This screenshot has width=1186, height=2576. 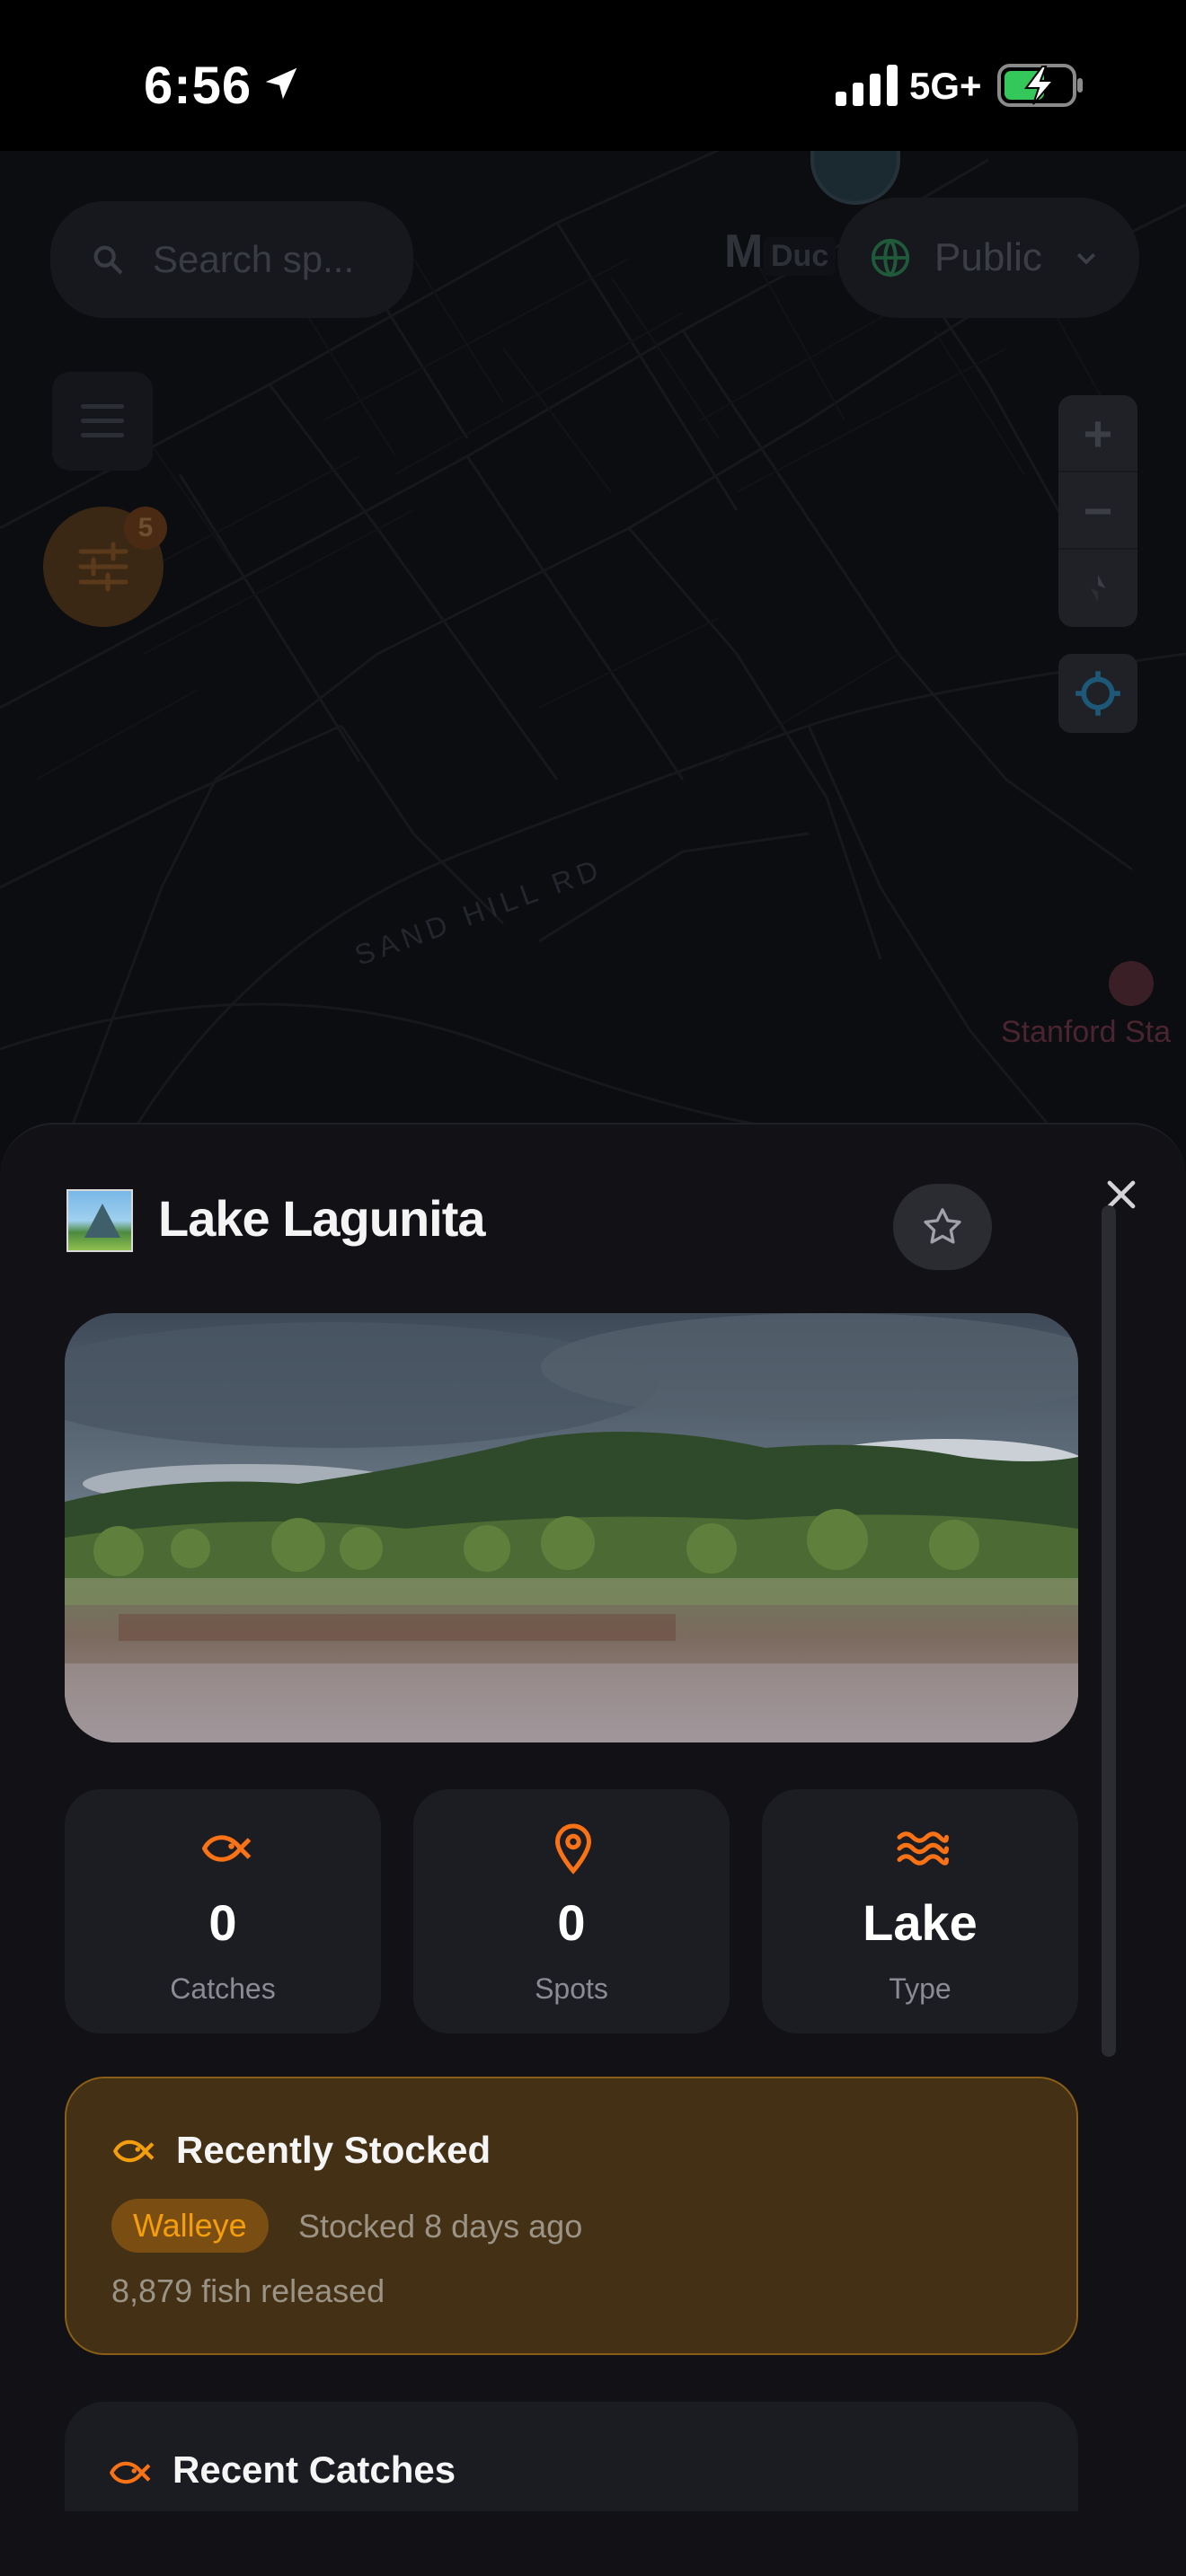 I want to click on map-place-label-duc: Duc, so click(x=800, y=256).